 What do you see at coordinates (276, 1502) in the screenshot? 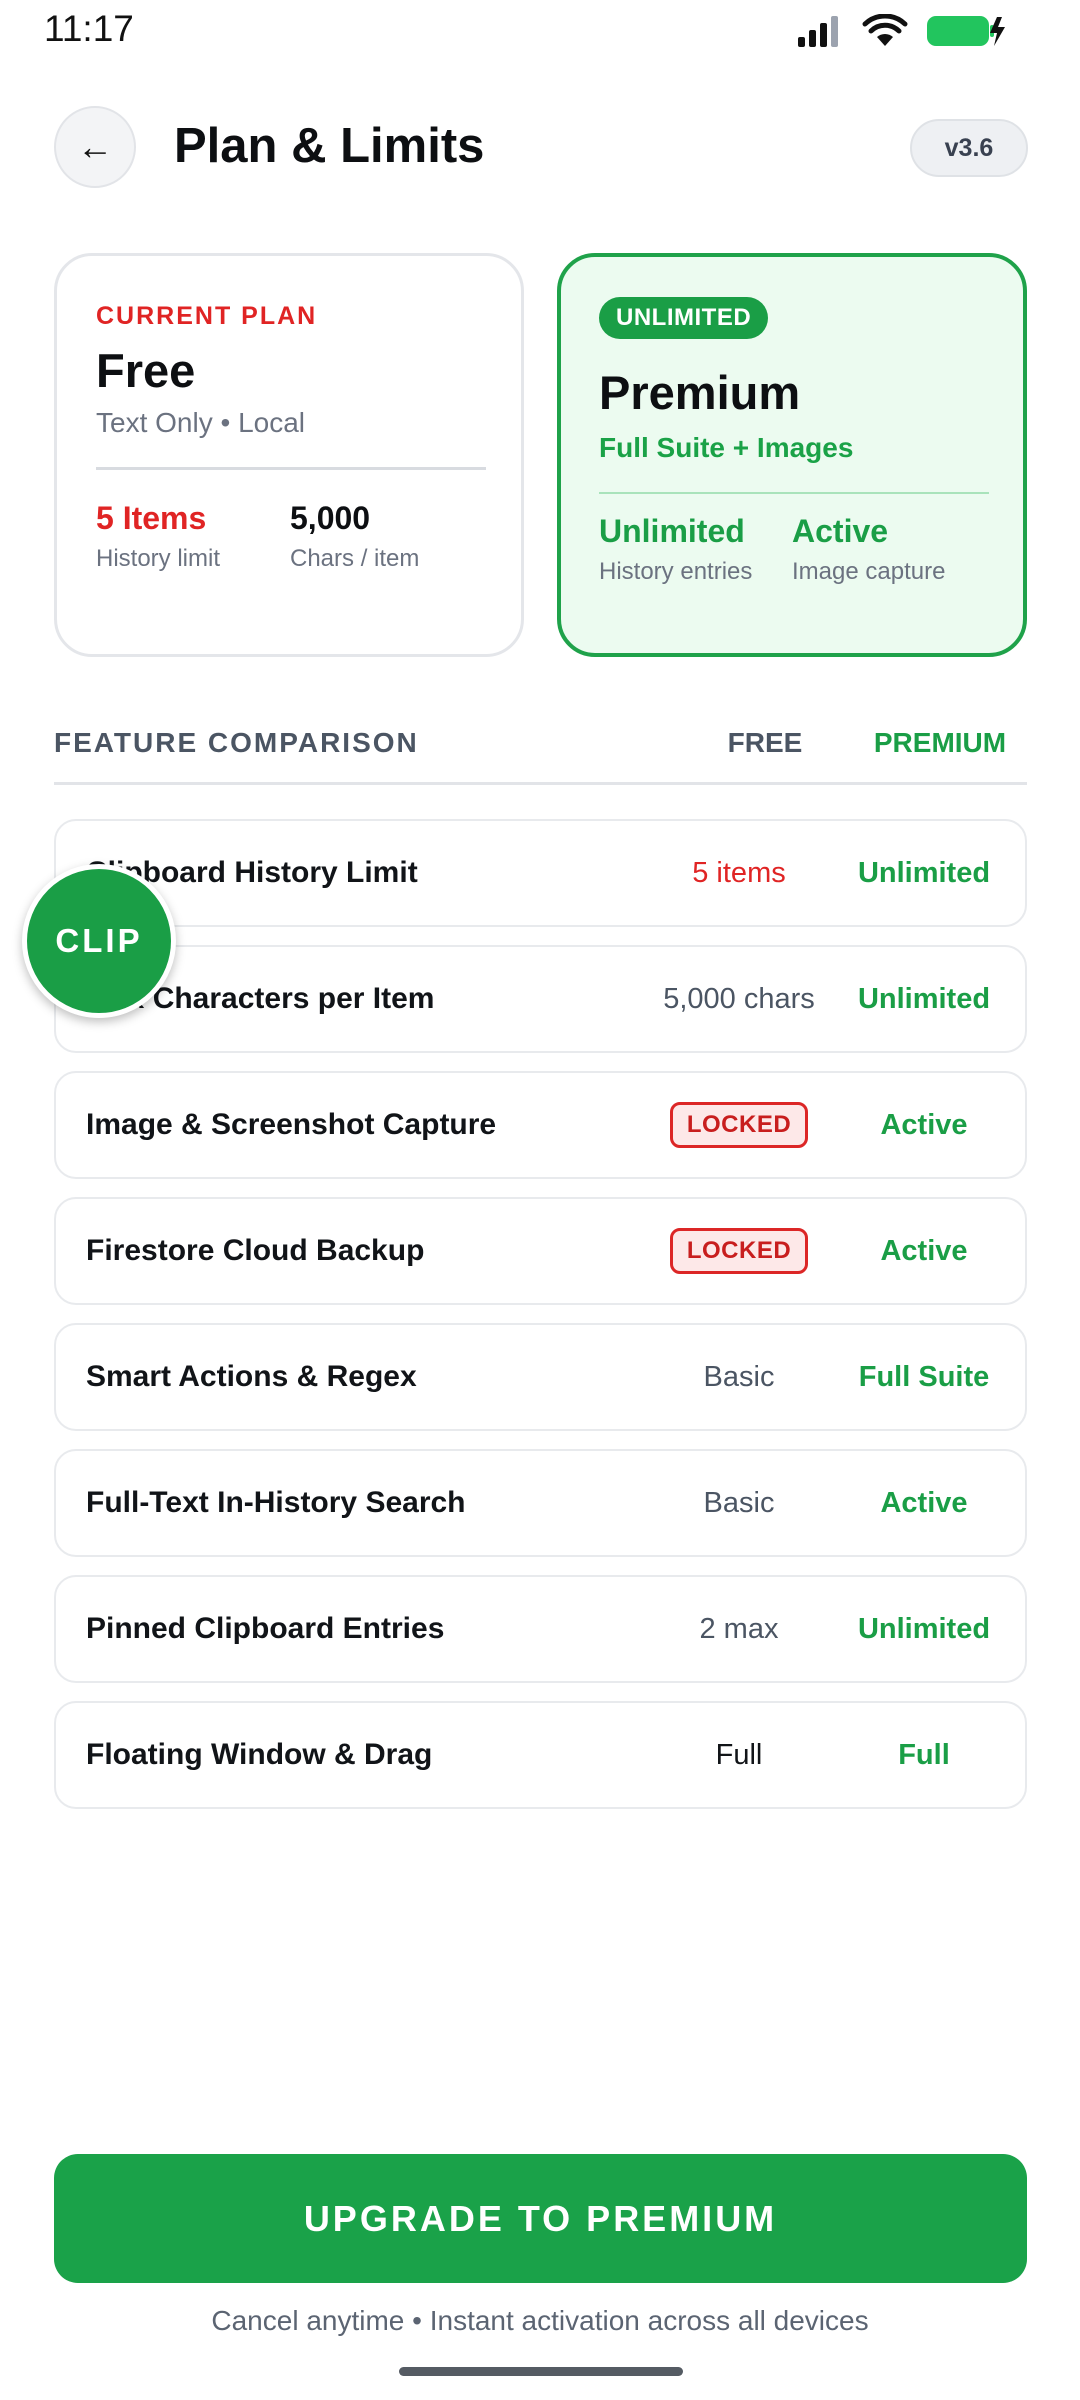
I see `feature-label: Full-Text In-History Search` at bounding box center [276, 1502].